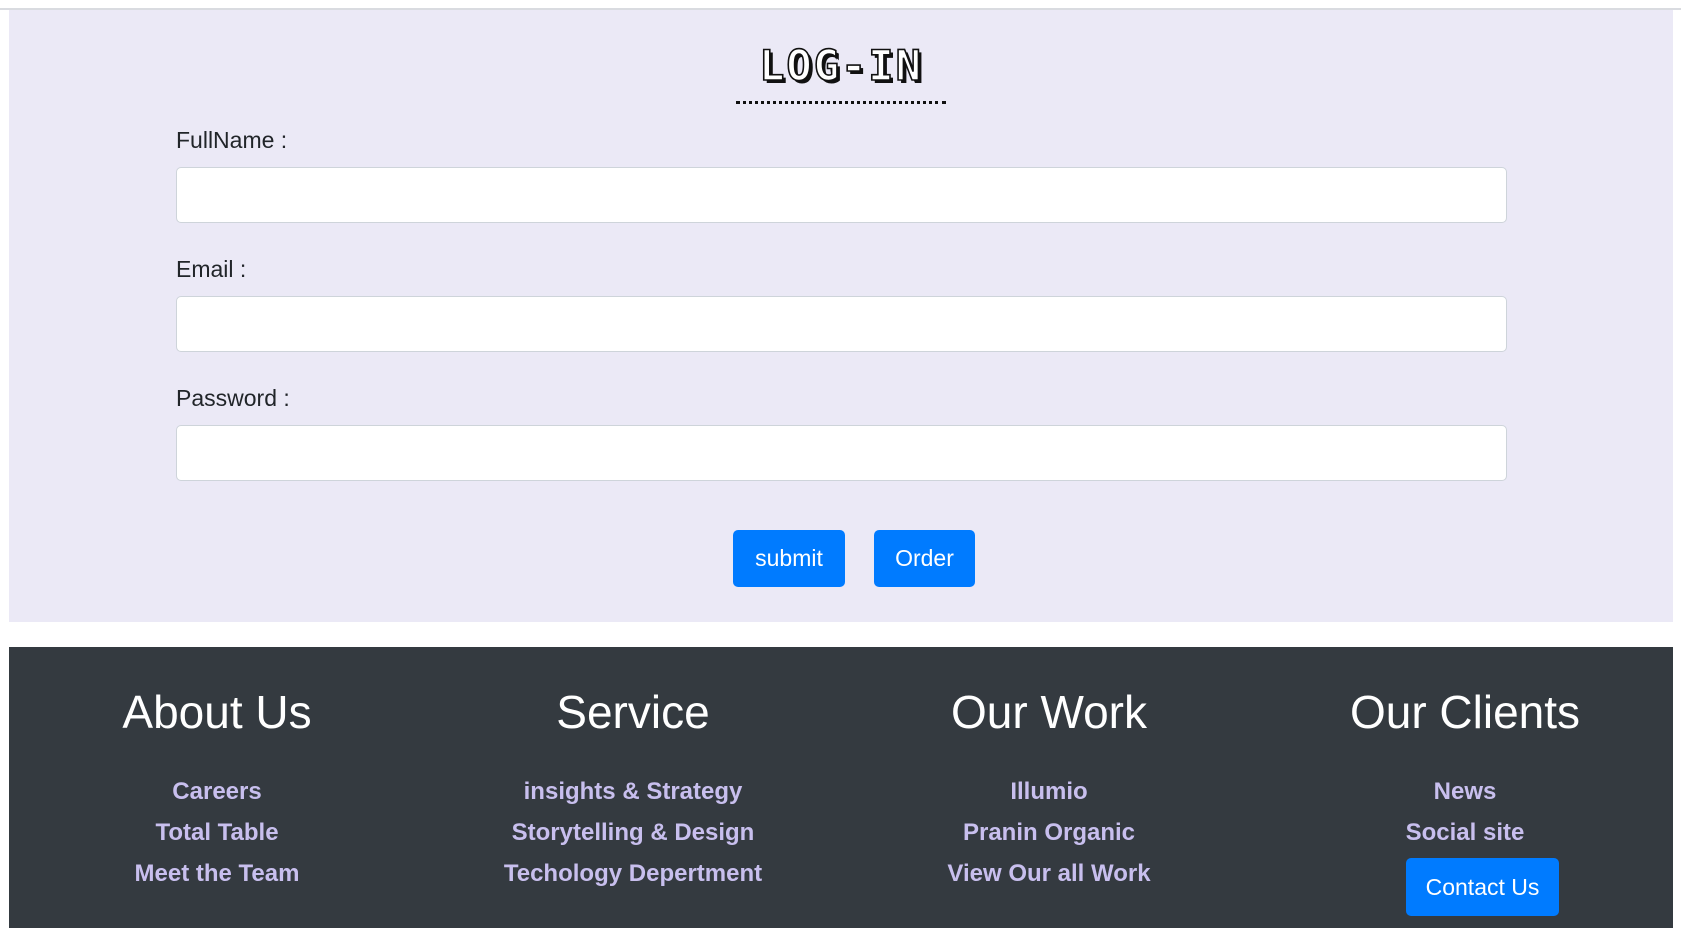  What do you see at coordinates (840, 65) in the screenshot?
I see `login-title: LOG-IN` at bounding box center [840, 65].